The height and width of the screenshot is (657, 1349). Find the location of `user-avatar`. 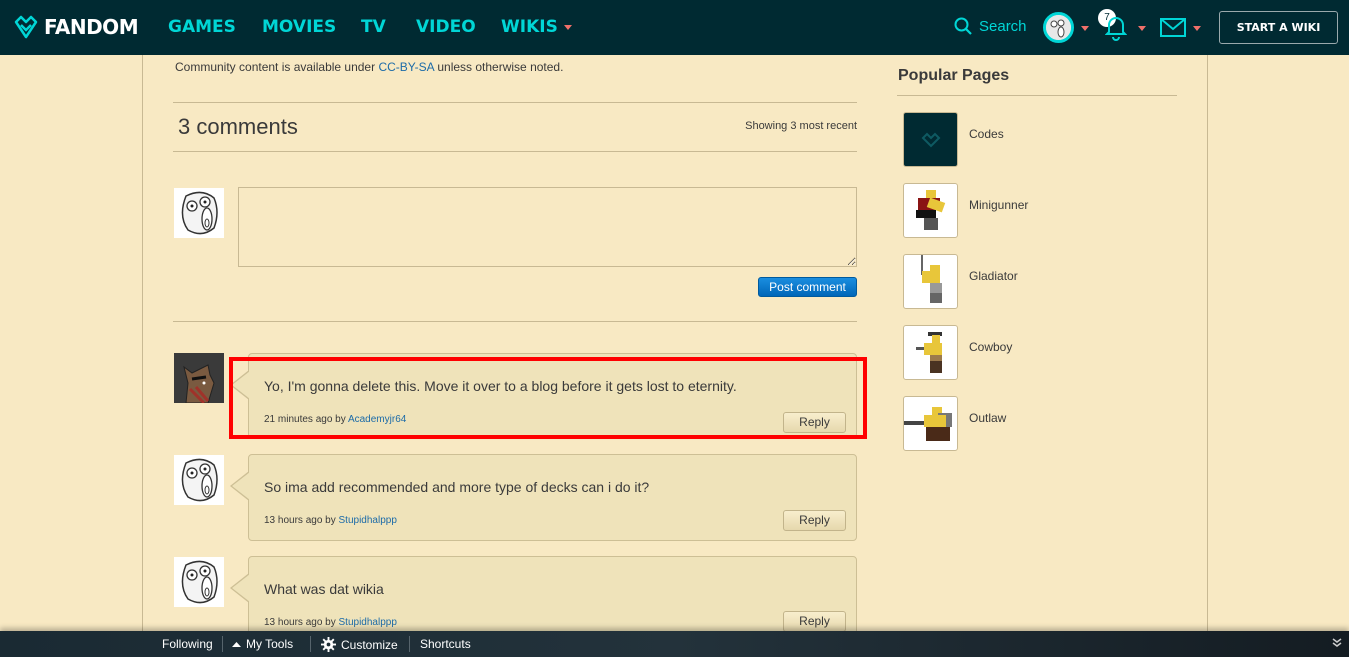

user-avatar is located at coordinates (1058, 27).